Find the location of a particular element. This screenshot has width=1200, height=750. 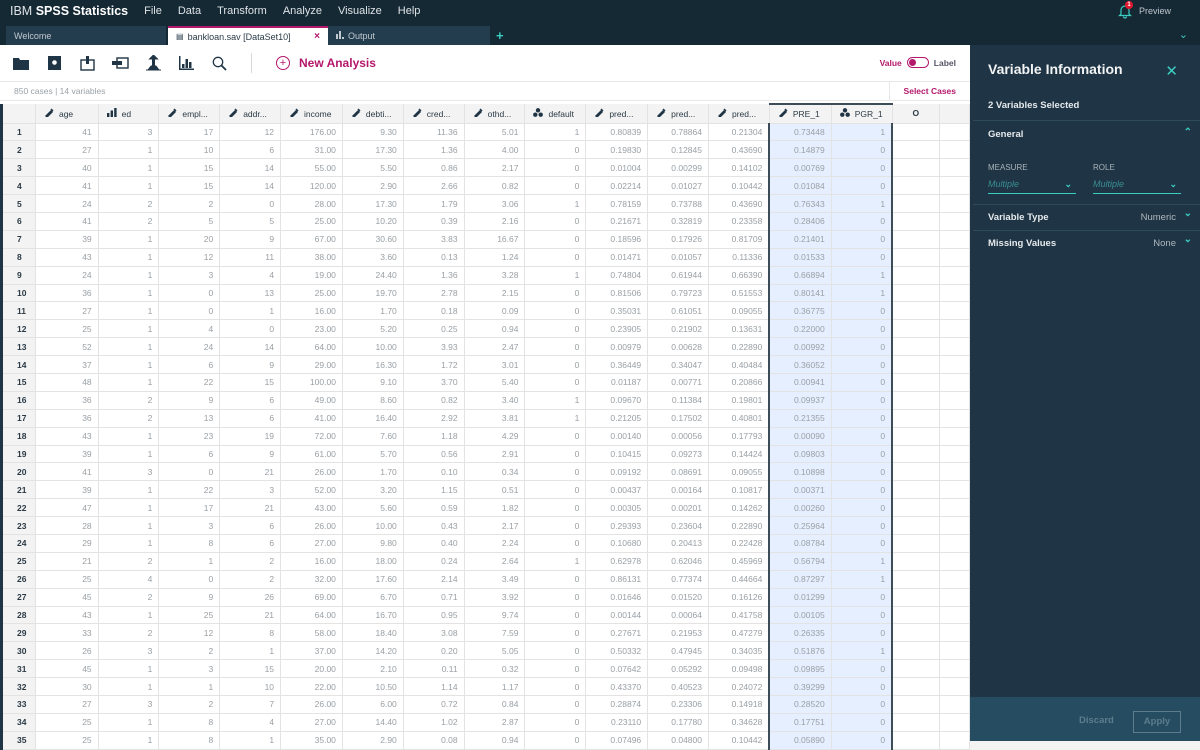

data-cell: 1.02 is located at coordinates (434, 722).